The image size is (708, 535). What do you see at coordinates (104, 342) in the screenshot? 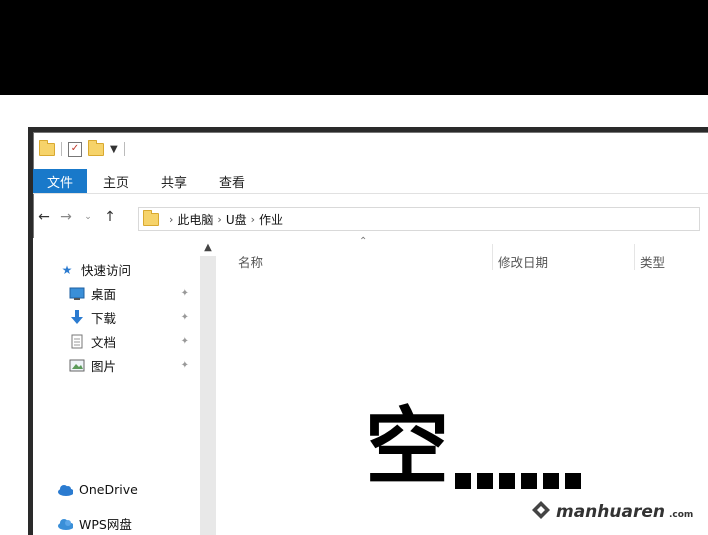
I see `sidebar-item-label: 文档` at bounding box center [104, 342].